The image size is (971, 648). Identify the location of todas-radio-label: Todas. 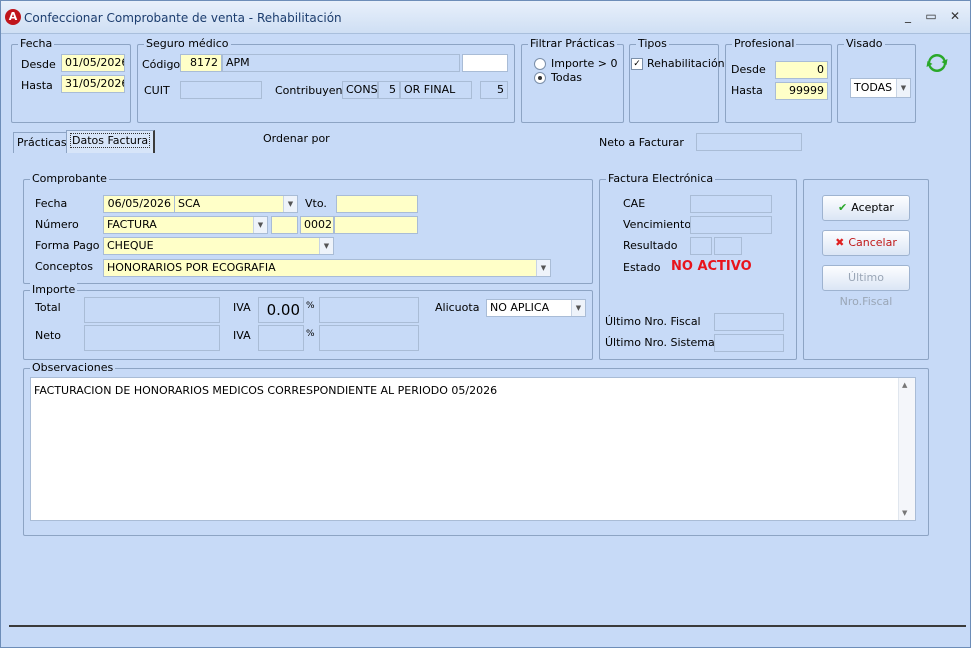
(567, 77).